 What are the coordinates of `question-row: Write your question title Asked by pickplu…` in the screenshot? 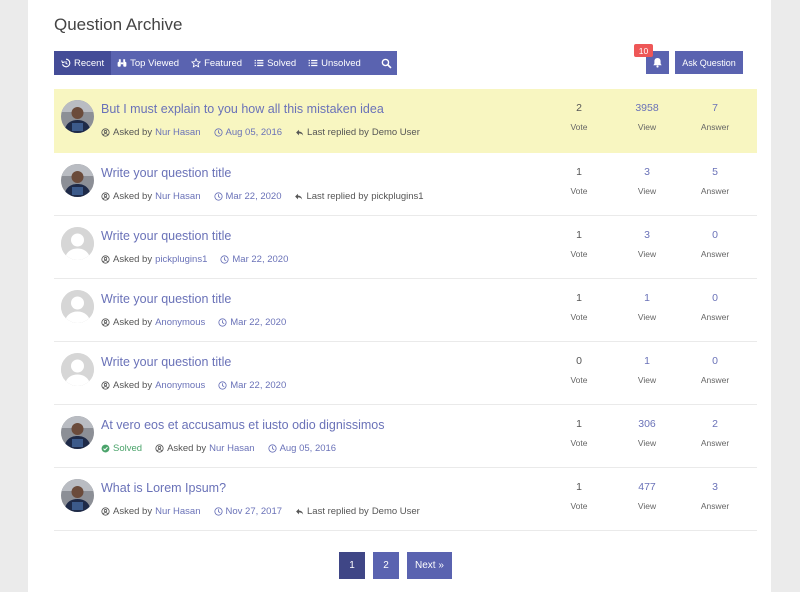 It's located at (405, 247).